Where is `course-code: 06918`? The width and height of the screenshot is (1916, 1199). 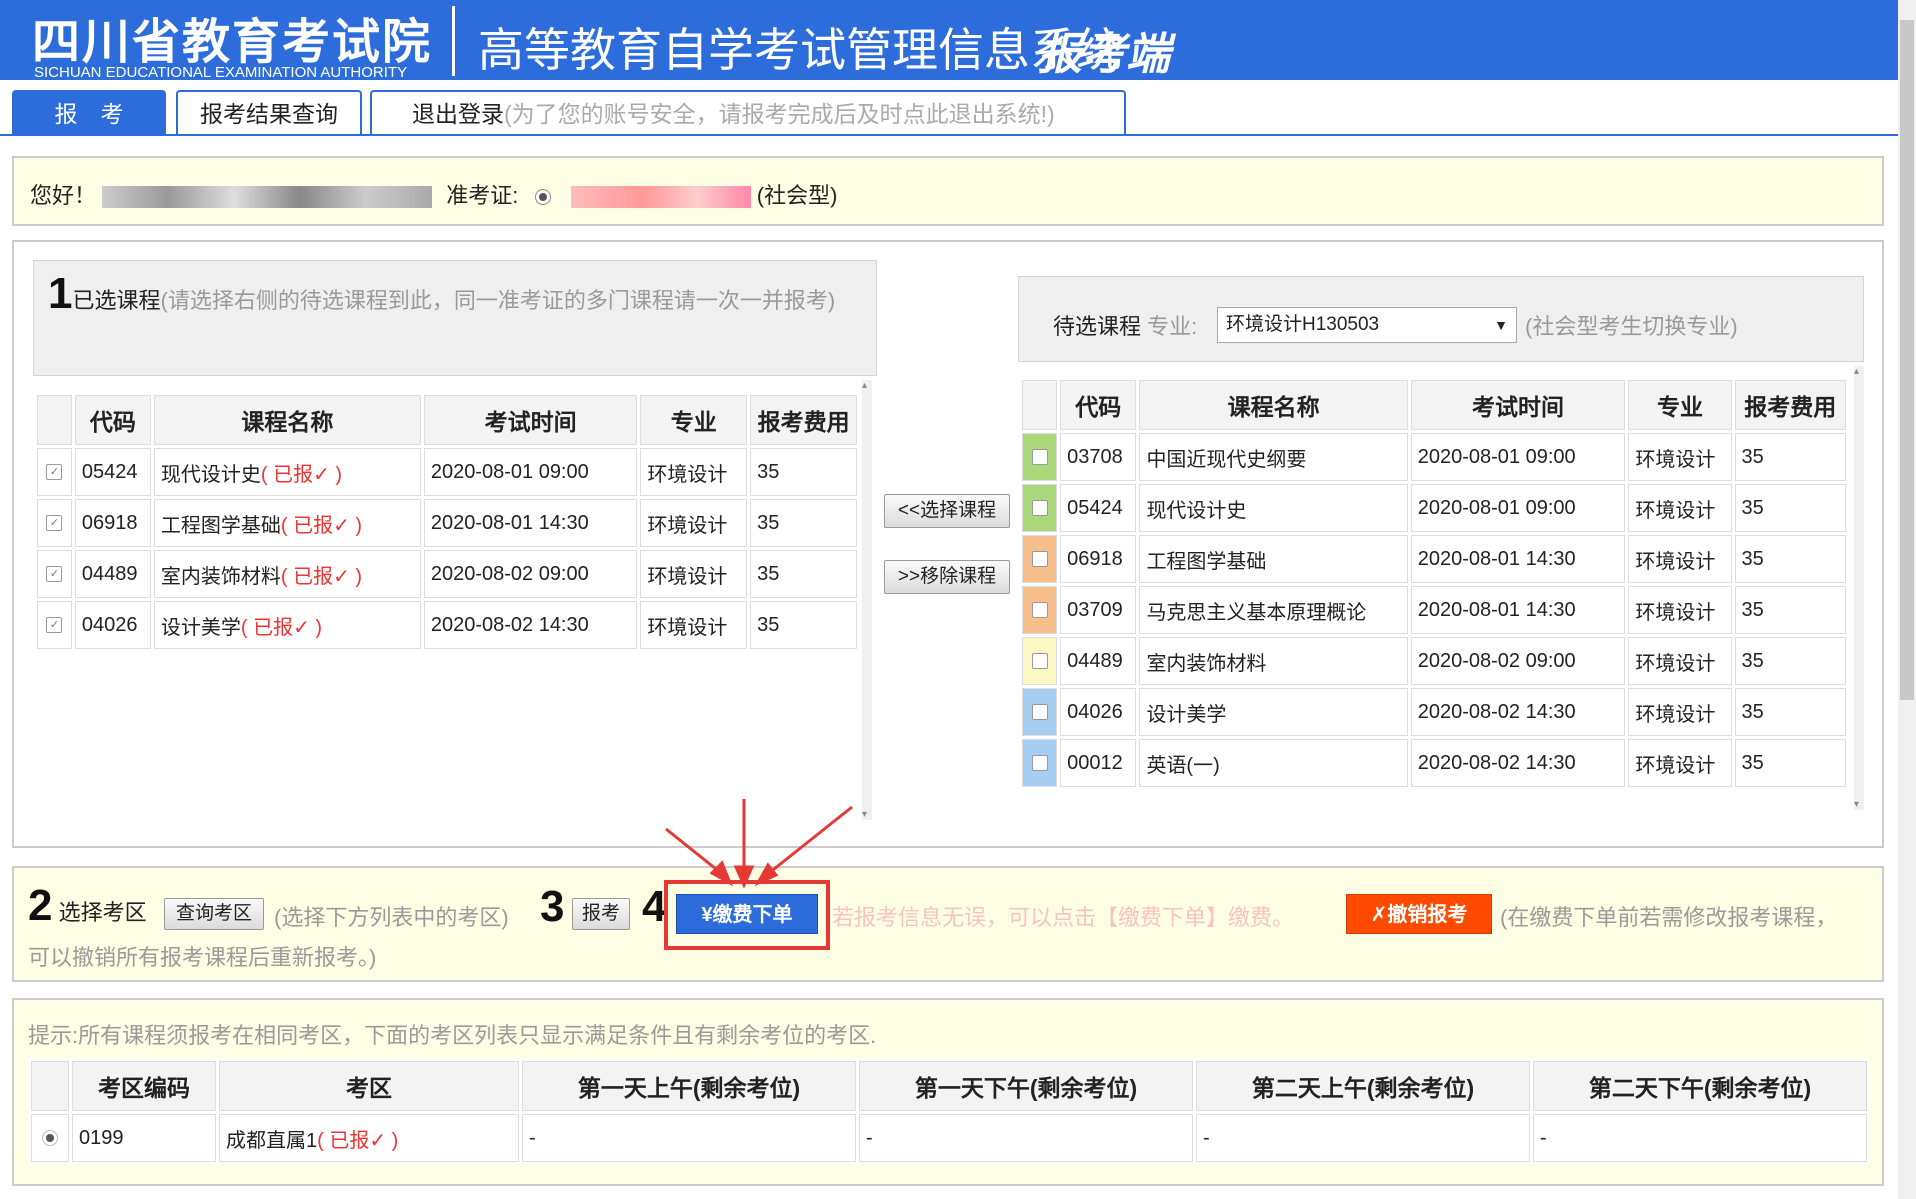 course-code: 06918 is located at coordinates (1098, 559).